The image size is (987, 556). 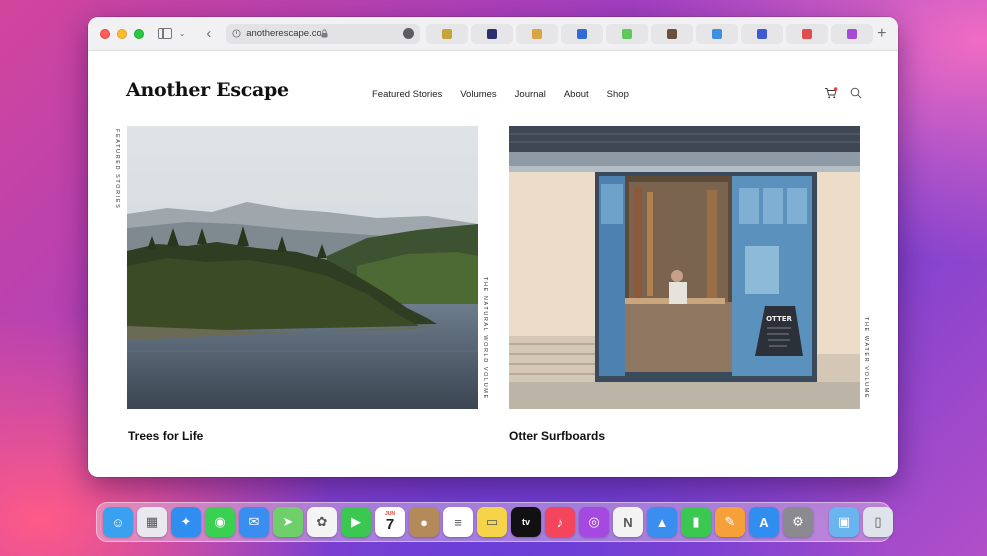 I want to click on dock-music-icon: ♪, so click(x=560, y=522).